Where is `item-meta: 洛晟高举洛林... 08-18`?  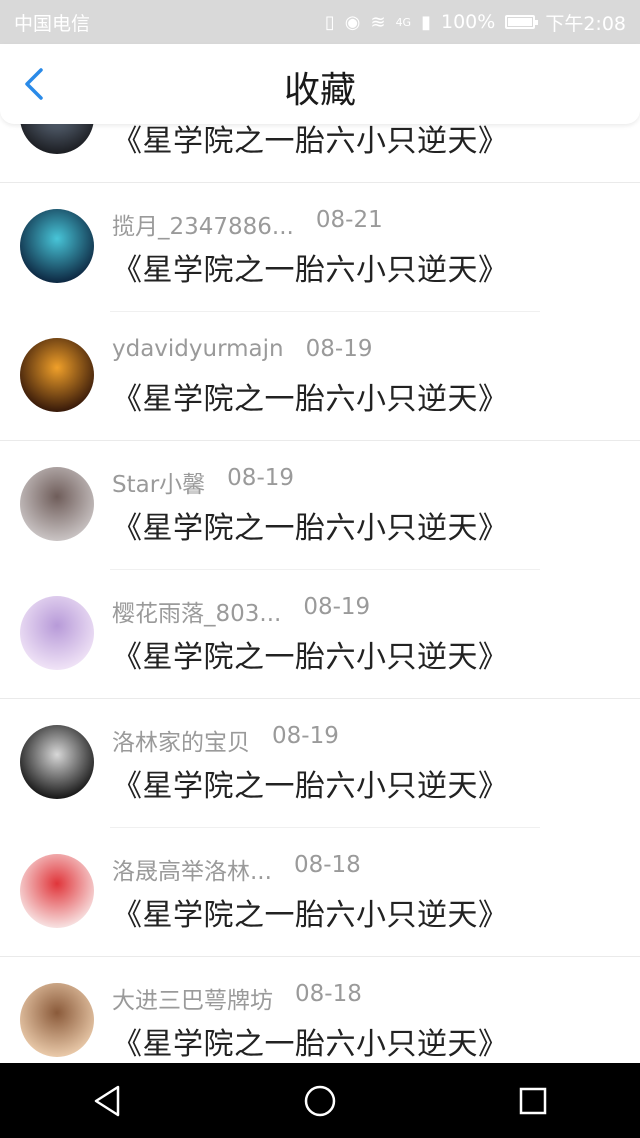 item-meta: 洛晟高举洛林... 08-18 is located at coordinates (236, 869).